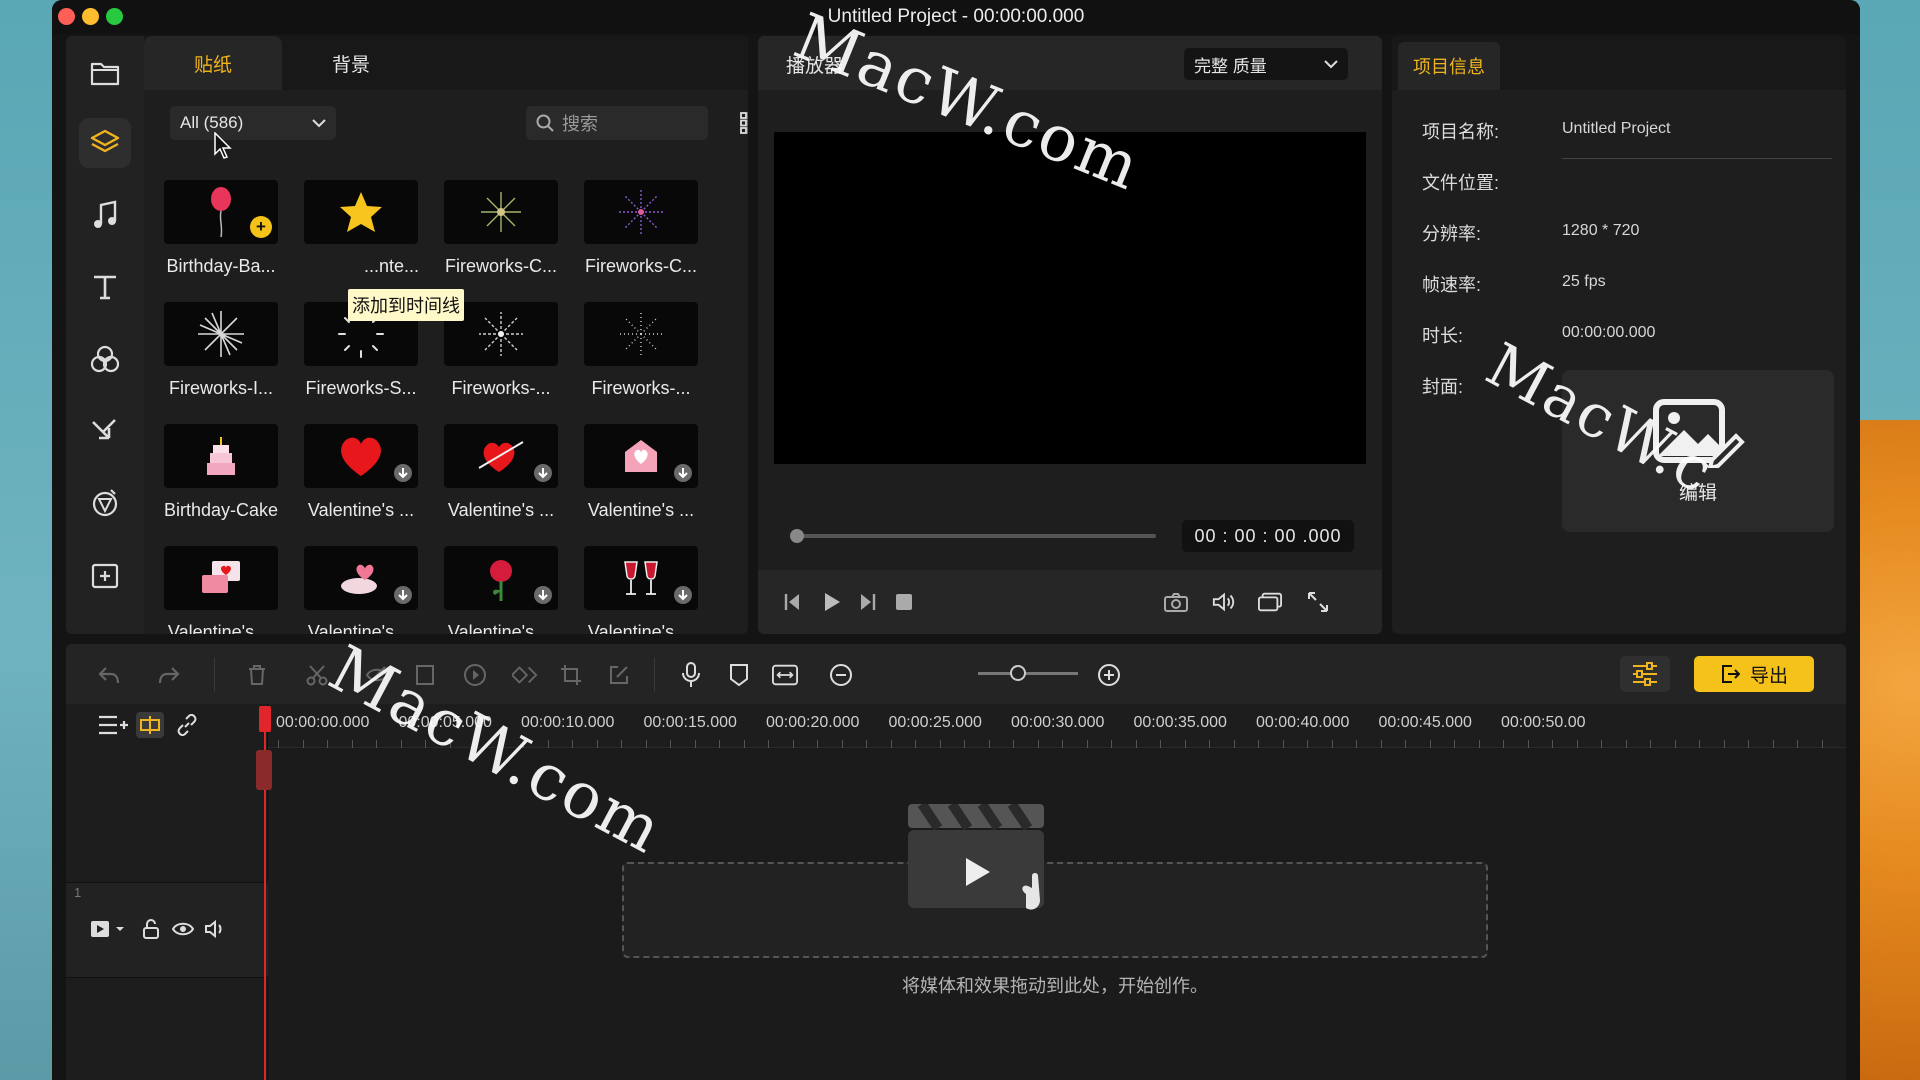  I want to click on player-timecode: 00 : 00 : 00 .000, so click(1268, 536).